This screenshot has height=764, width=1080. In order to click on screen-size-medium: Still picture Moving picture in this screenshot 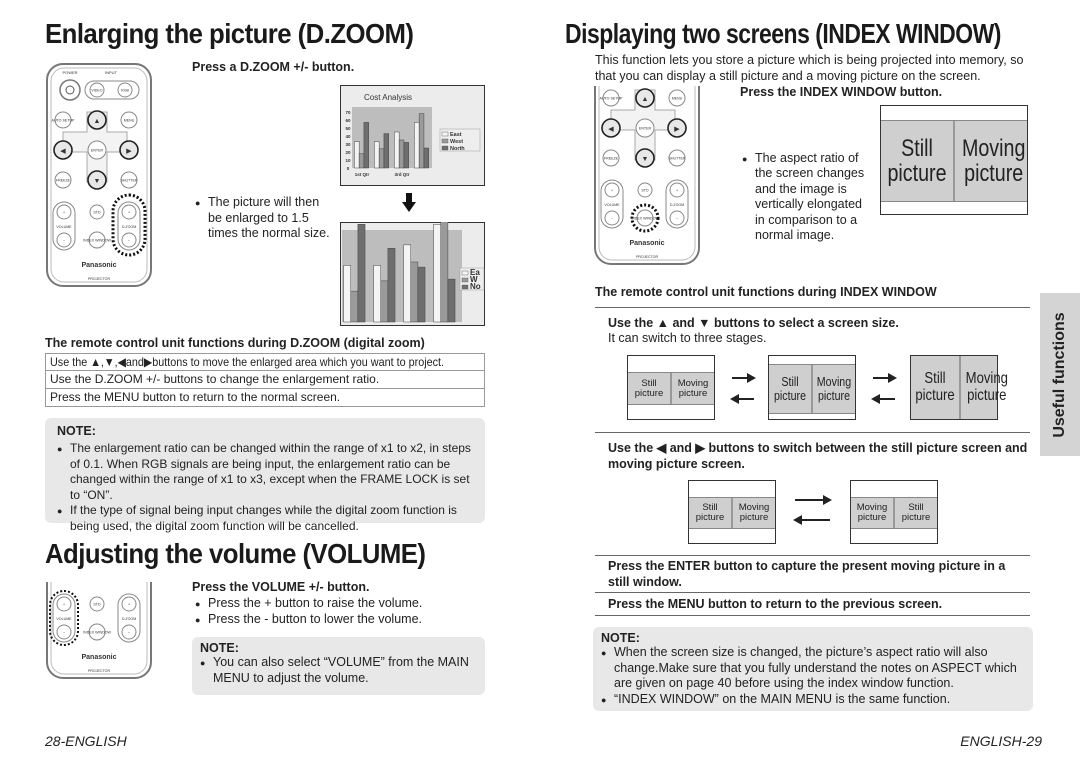, I will do `click(812, 387)`.